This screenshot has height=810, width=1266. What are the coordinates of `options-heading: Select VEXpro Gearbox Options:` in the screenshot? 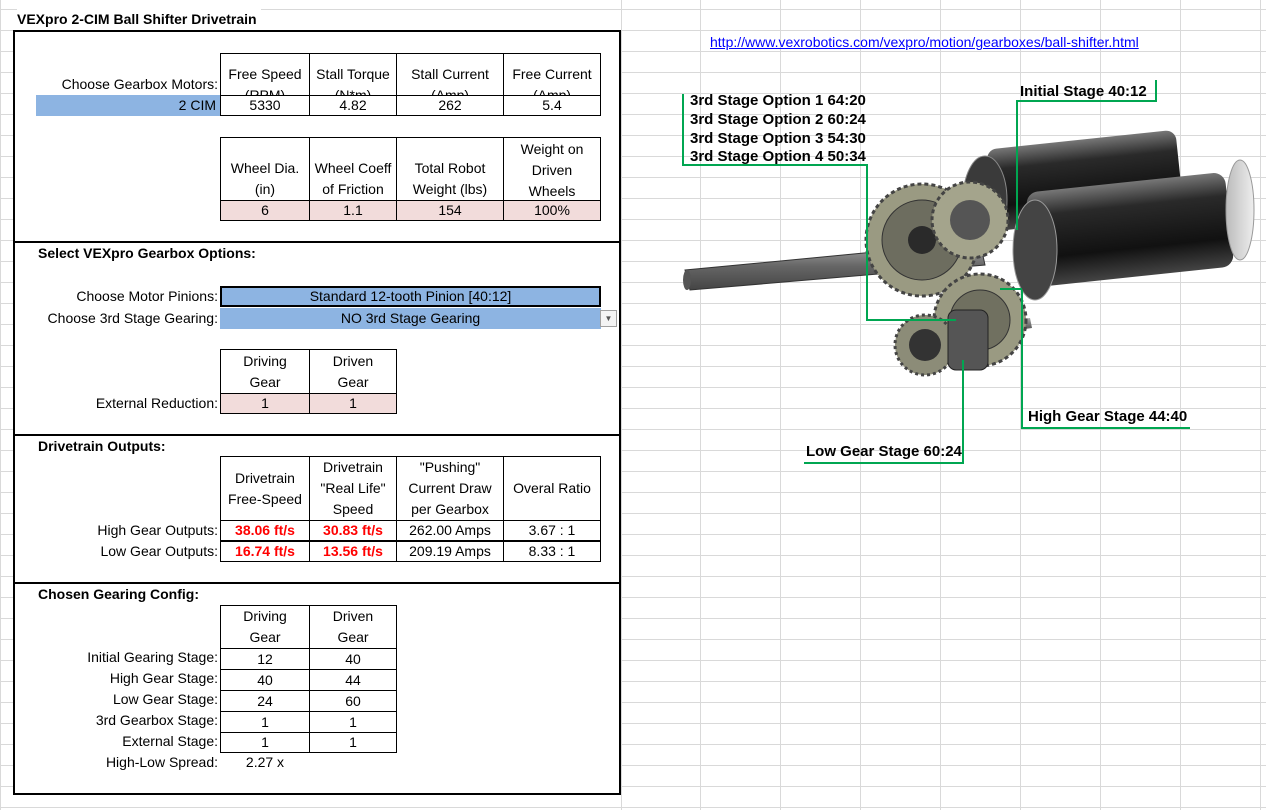 It's located at (147, 253).